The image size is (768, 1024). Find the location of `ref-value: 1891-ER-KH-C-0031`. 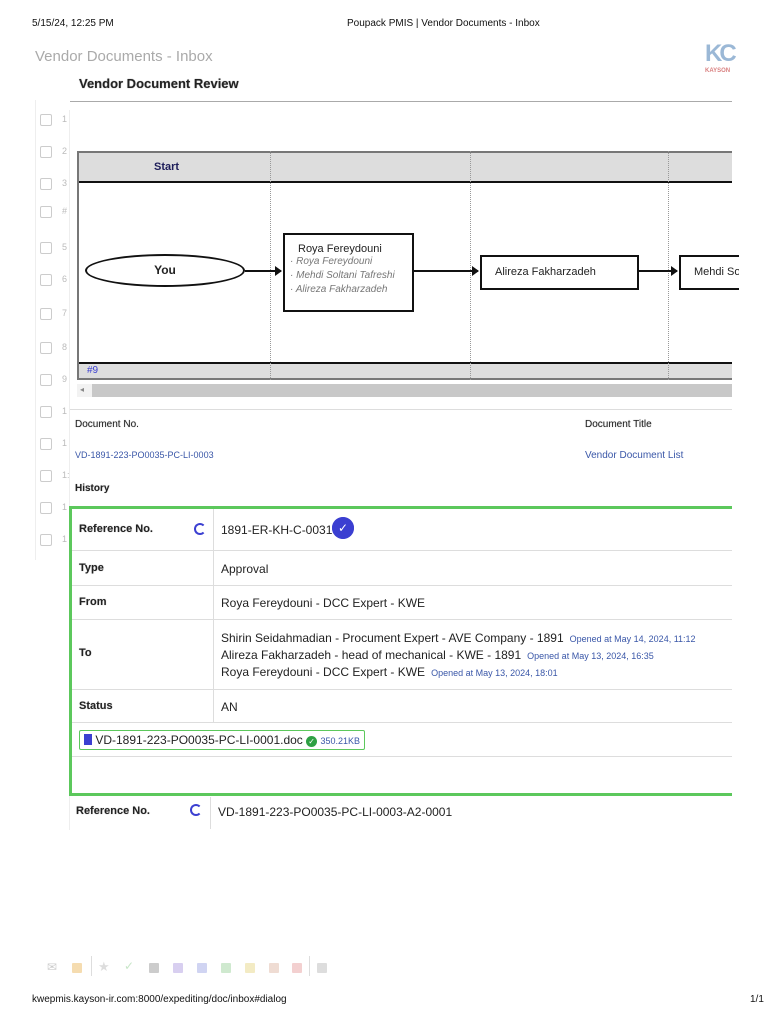

ref-value: 1891-ER-KH-C-0031 is located at coordinates (277, 530).